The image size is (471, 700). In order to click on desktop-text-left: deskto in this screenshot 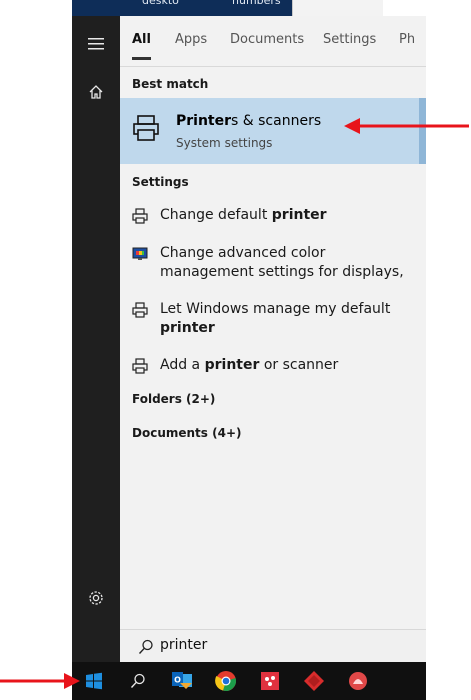, I will do `click(160, 3)`.